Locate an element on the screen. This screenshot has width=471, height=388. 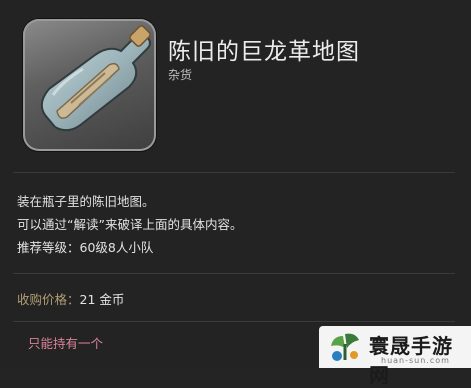
sell-price-value: 21 金币 is located at coordinates (102, 299).